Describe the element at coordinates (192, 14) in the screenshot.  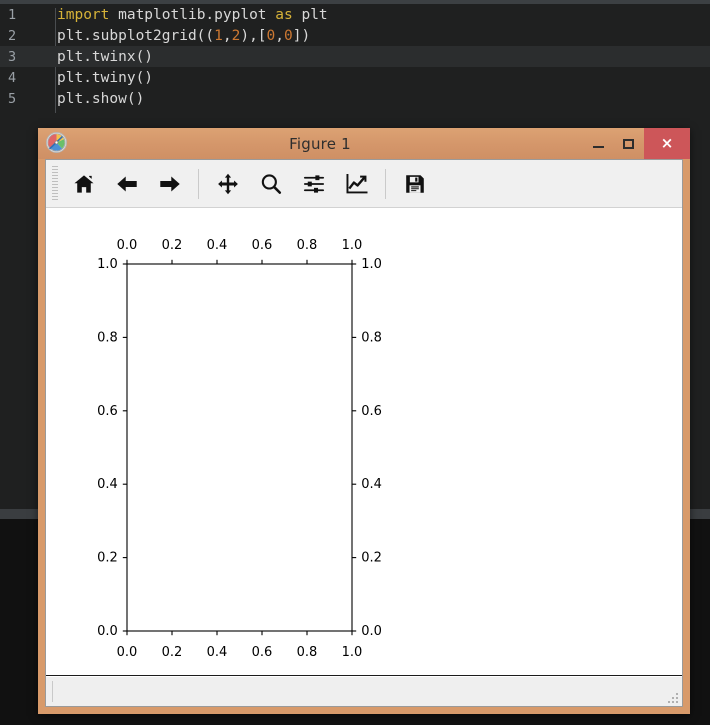
I see `code-line-text: import matplotlib.pyplot as plt` at that location.